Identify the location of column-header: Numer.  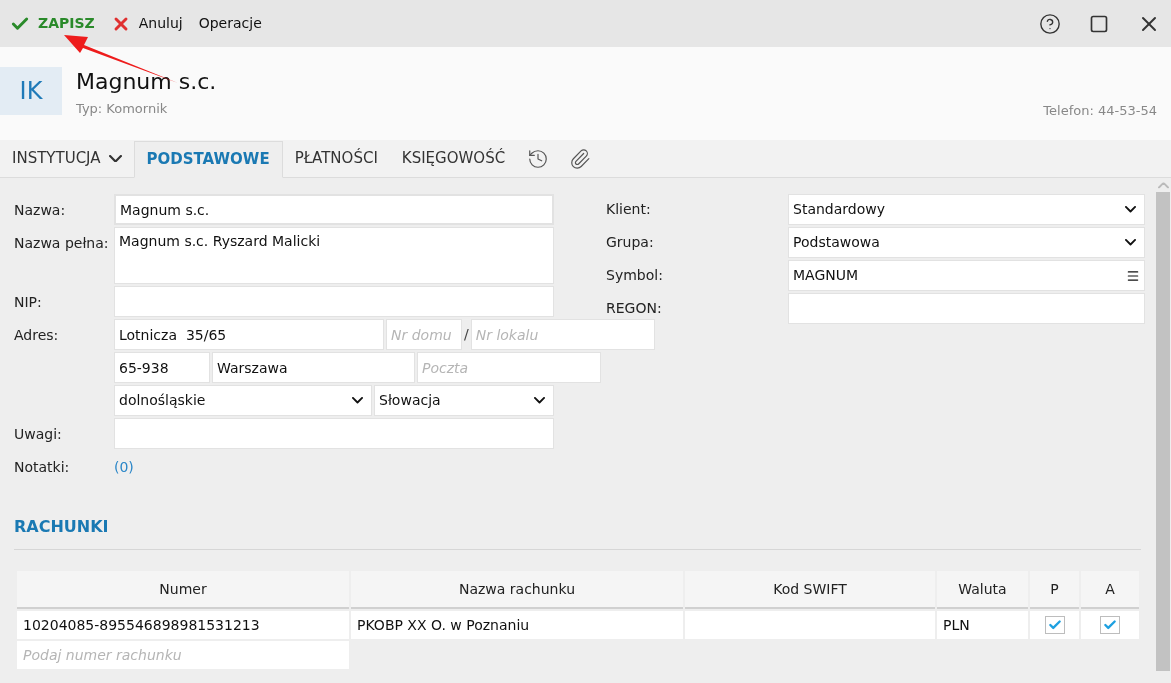
(183, 590).